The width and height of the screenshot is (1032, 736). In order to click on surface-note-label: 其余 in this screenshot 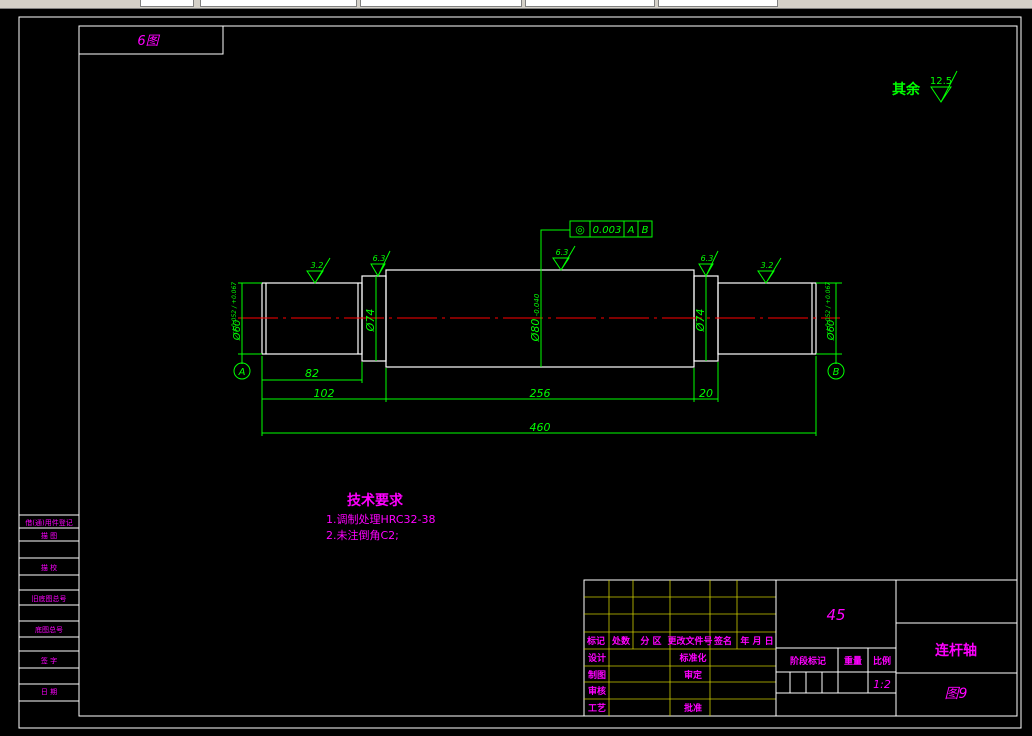, I will do `click(906, 89)`.